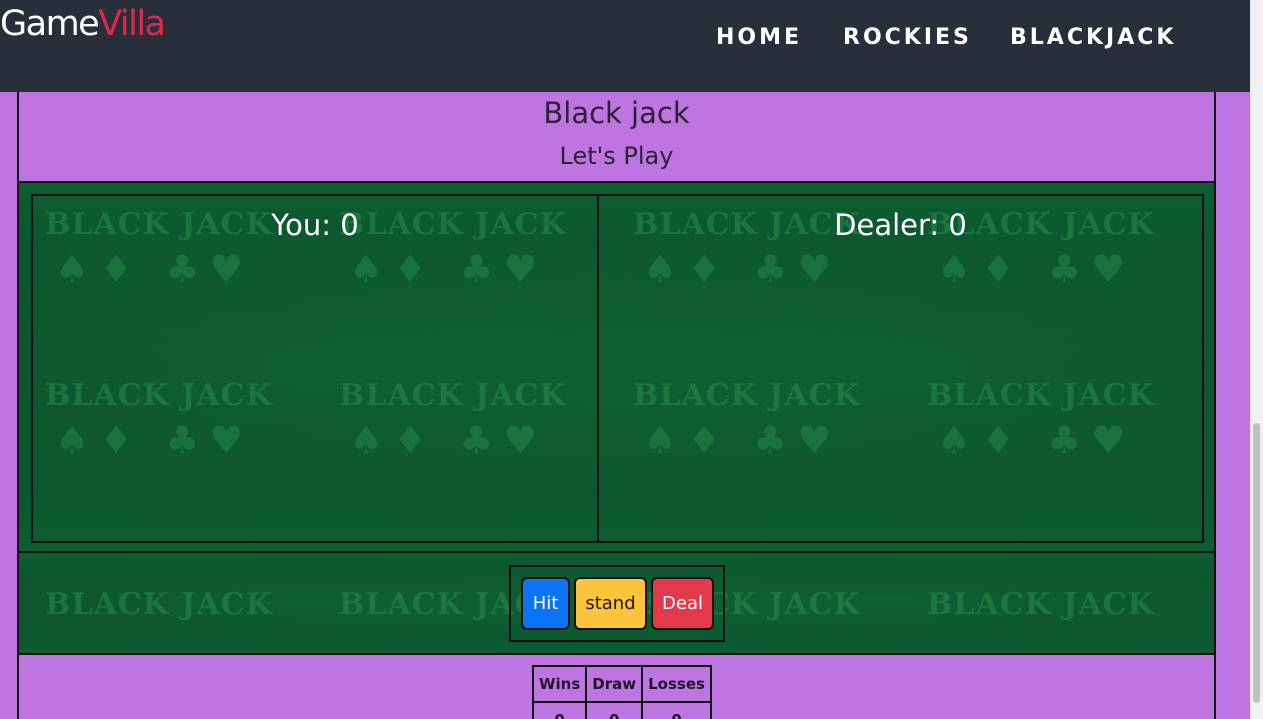  What do you see at coordinates (614, 684) in the screenshot?
I see `draw-header: Draw` at bounding box center [614, 684].